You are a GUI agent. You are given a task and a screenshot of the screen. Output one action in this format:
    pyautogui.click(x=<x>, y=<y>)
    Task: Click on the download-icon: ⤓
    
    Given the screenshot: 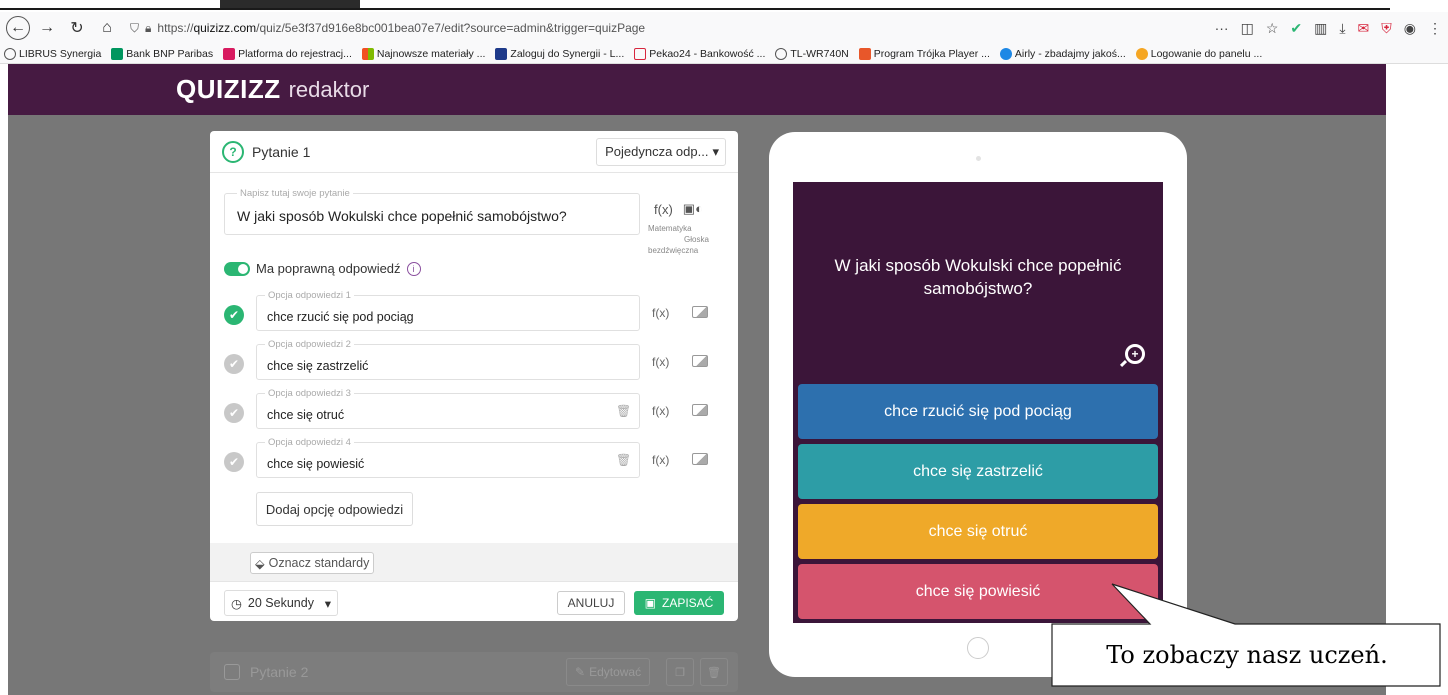 What is the action you would take?
    pyautogui.click(x=1342, y=28)
    